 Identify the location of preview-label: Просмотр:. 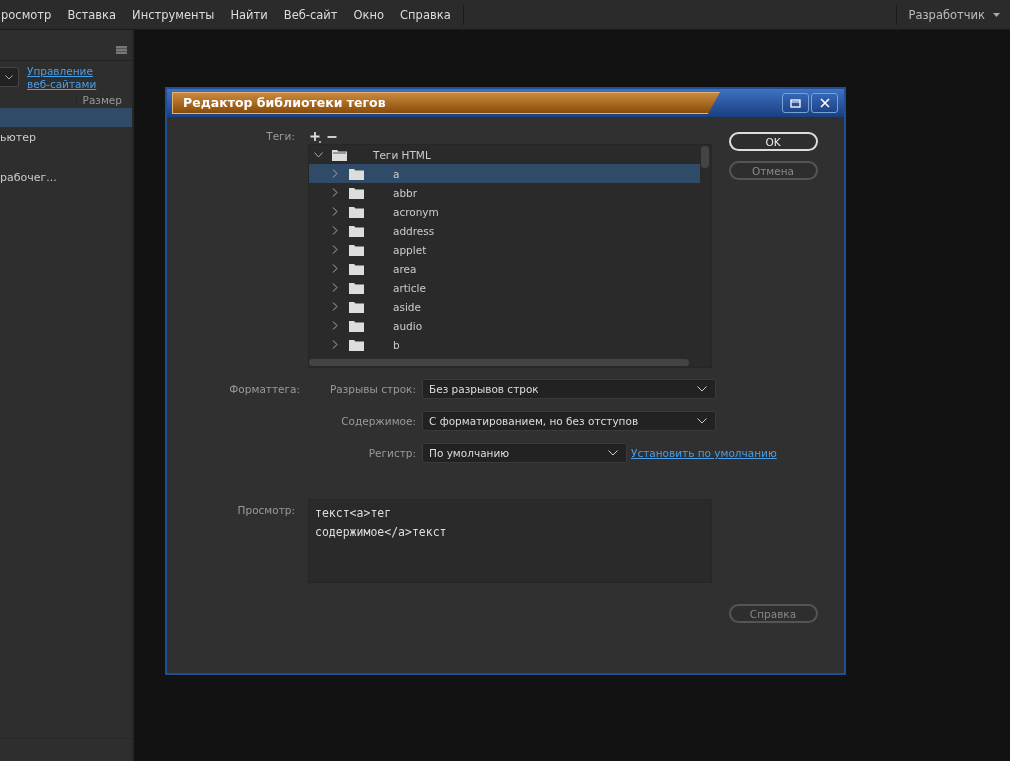
(265, 510).